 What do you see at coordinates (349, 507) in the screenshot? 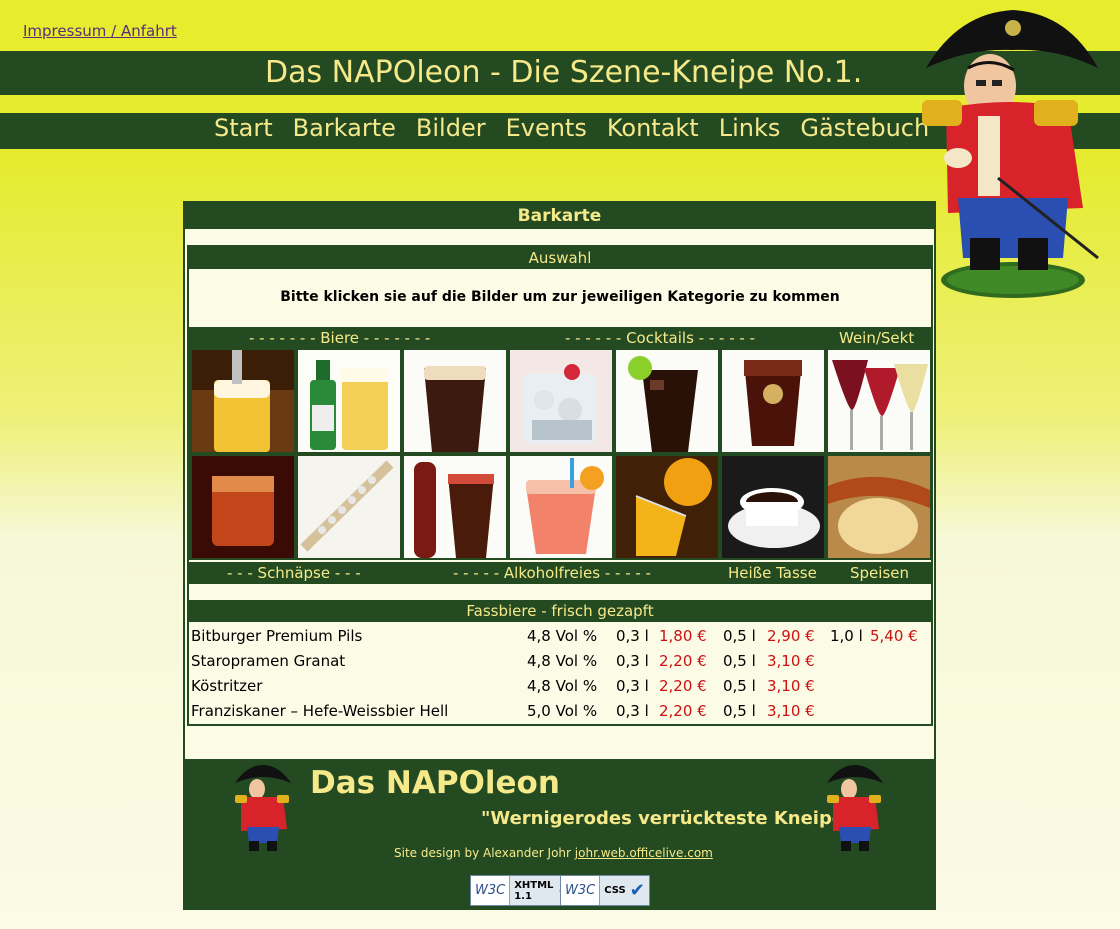
I see `photo-shot-board` at bounding box center [349, 507].